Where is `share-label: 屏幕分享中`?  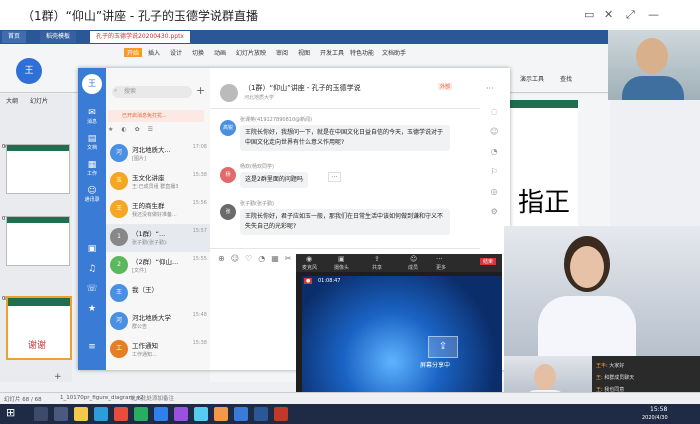 share-label: 屏幕分享中 is located at coordinates (435, 365).